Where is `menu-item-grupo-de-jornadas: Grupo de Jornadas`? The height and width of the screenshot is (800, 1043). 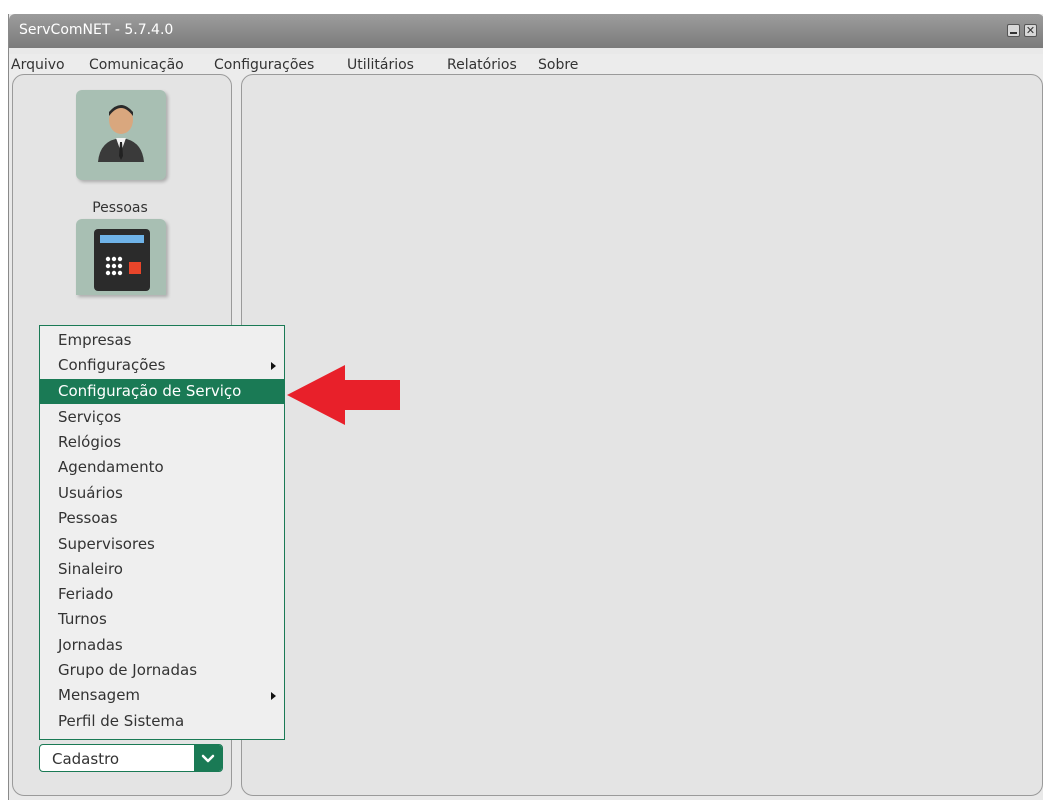 menu-item-grupo-de-jornadas: Grupo de Jornadas is located at coordinates (162, 670).